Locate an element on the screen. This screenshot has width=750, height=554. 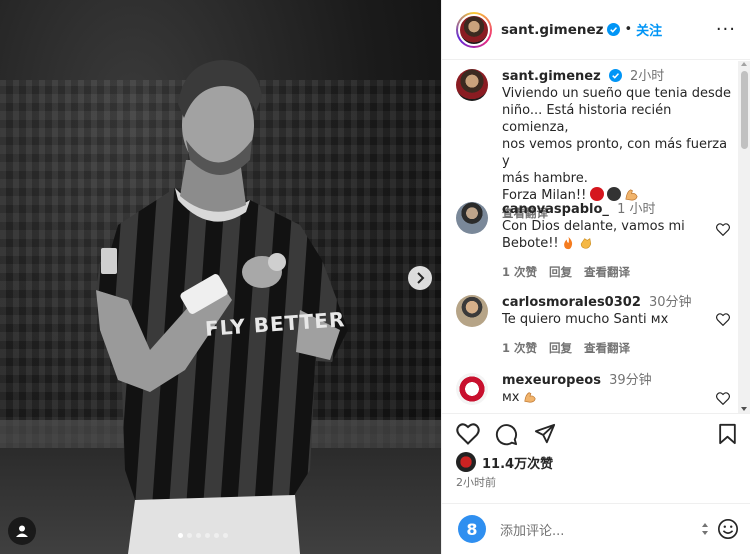
save-bookmark-icon is located at coordinates (727, 434).